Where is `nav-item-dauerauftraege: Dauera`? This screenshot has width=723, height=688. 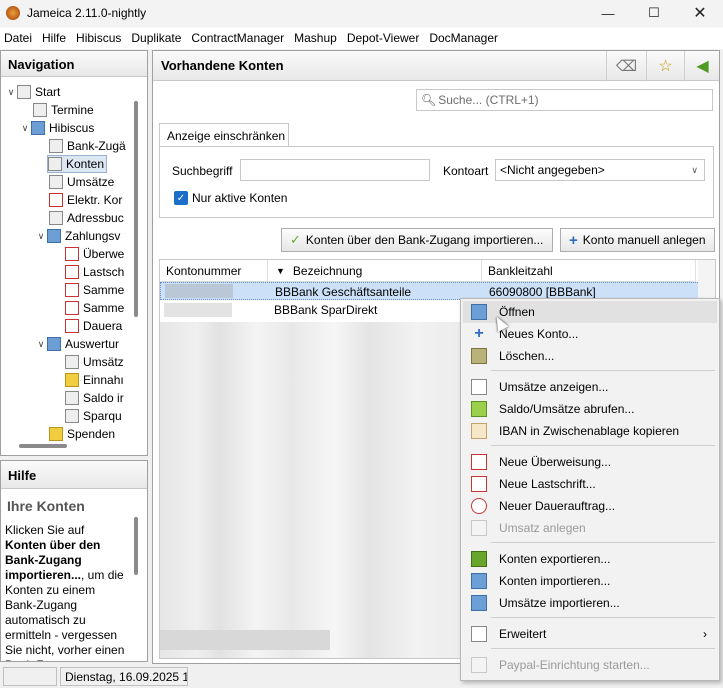 nav-item-dauerauftraege: Dauera is located at coordinates (93, 326).